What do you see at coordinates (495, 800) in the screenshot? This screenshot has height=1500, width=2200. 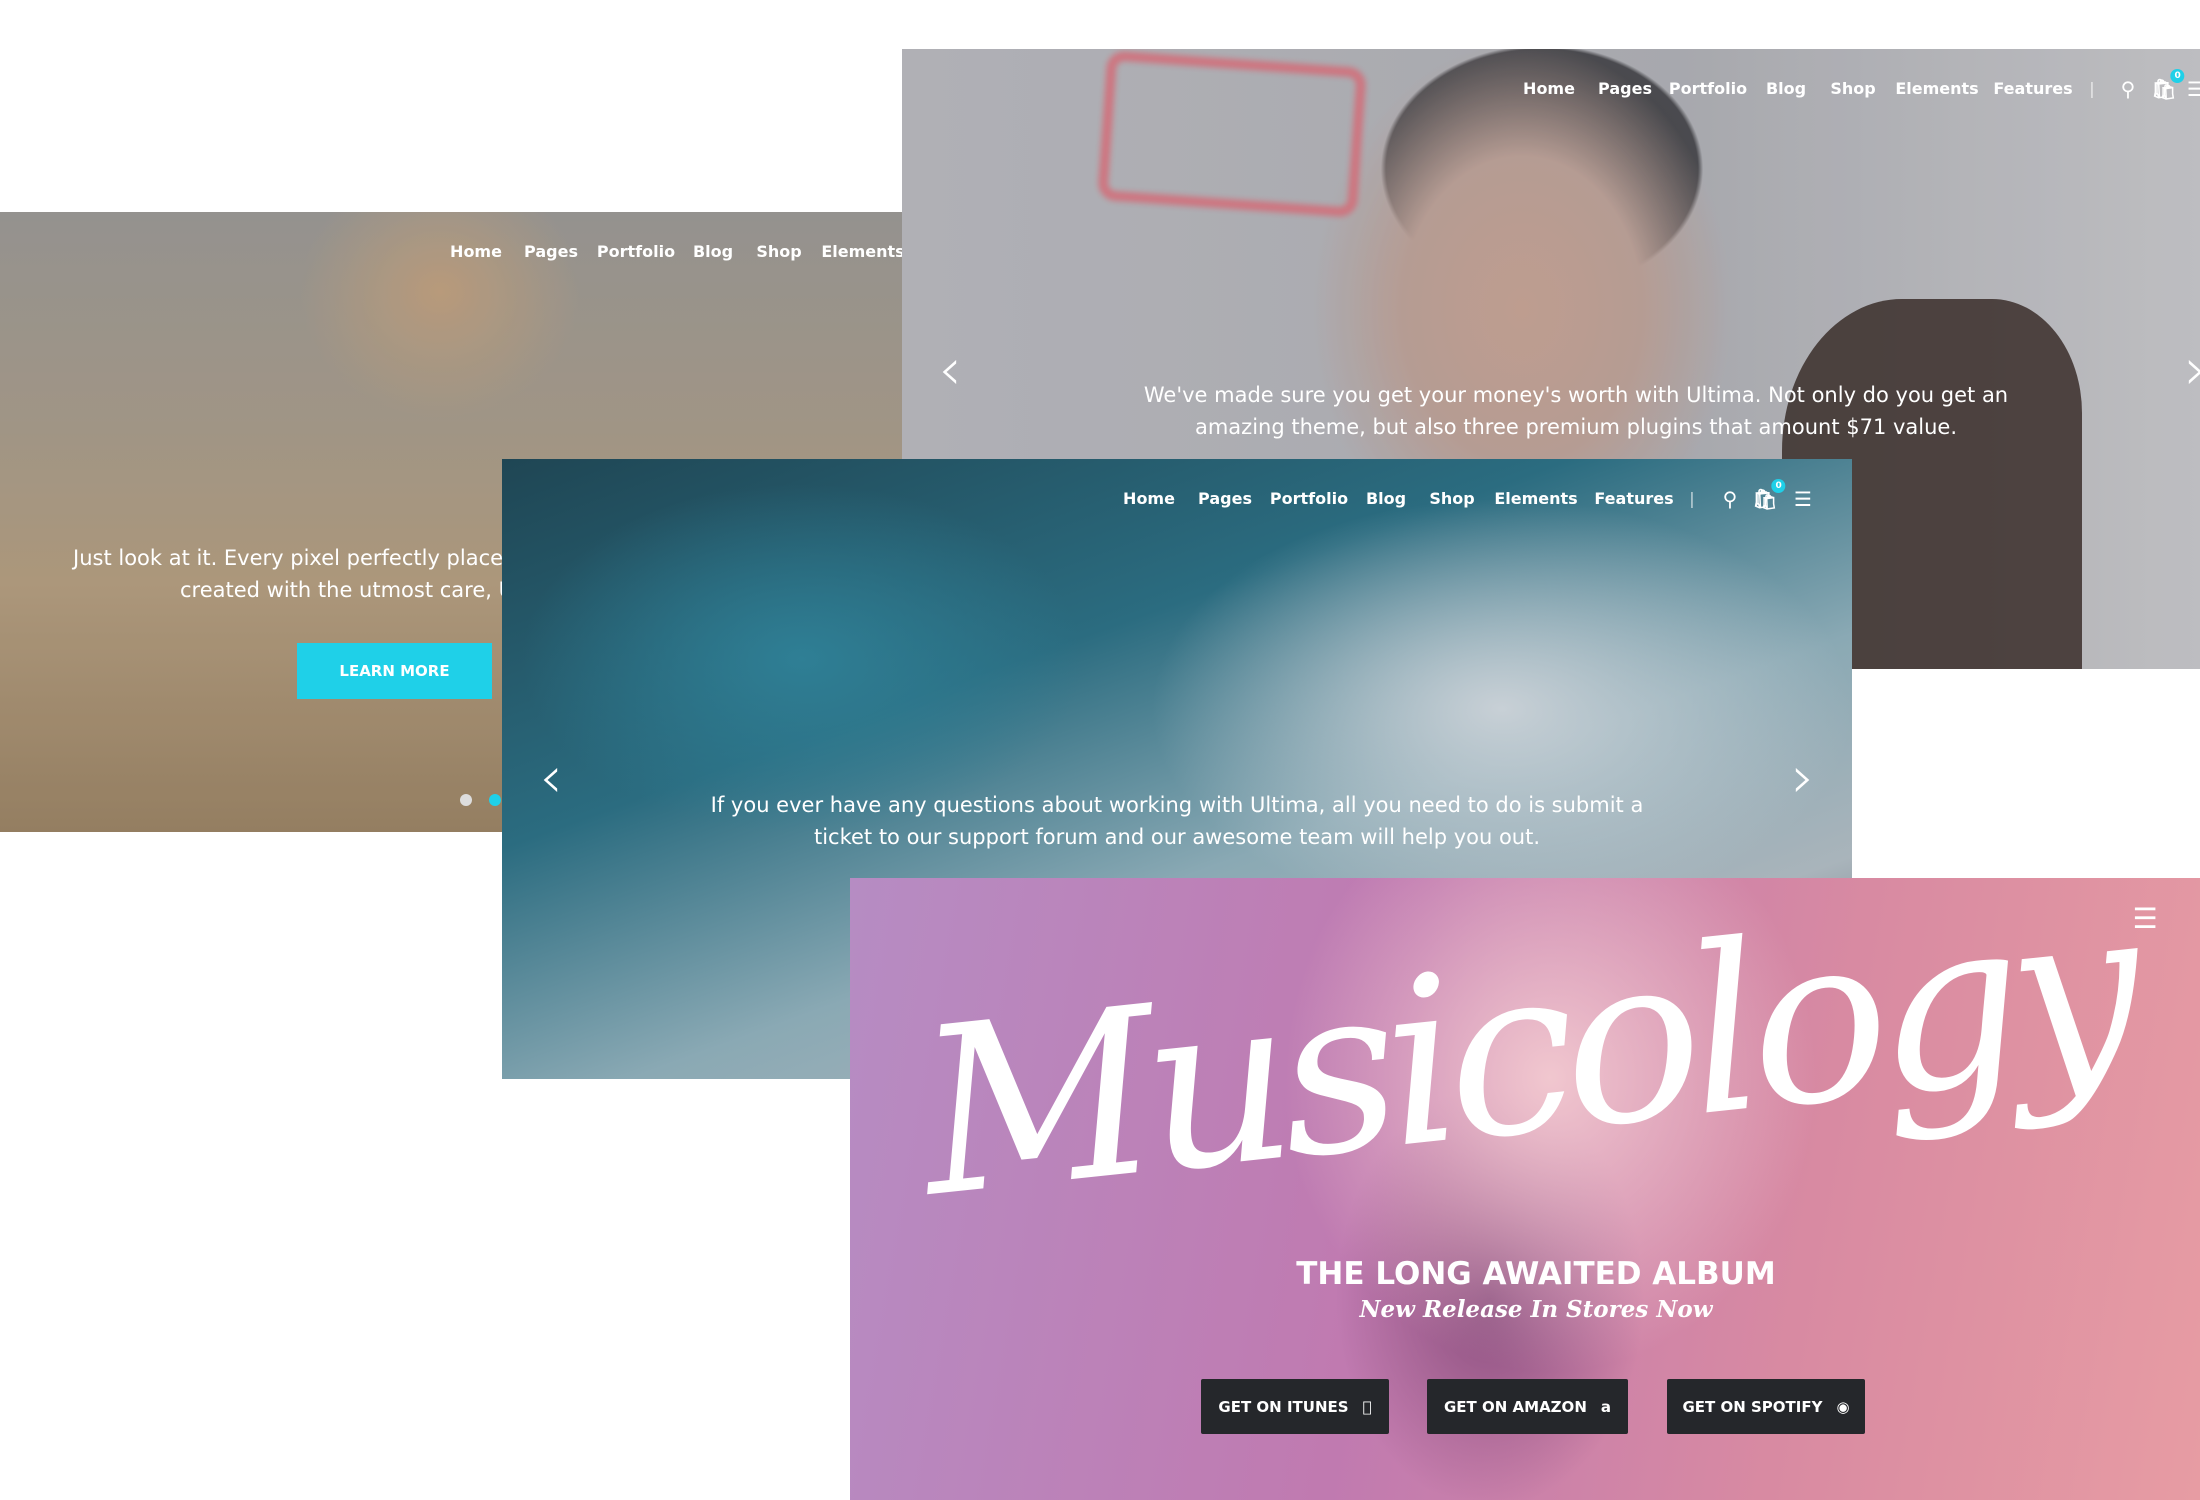 I see `slider-dot-active` at bounding box center [495, 800].